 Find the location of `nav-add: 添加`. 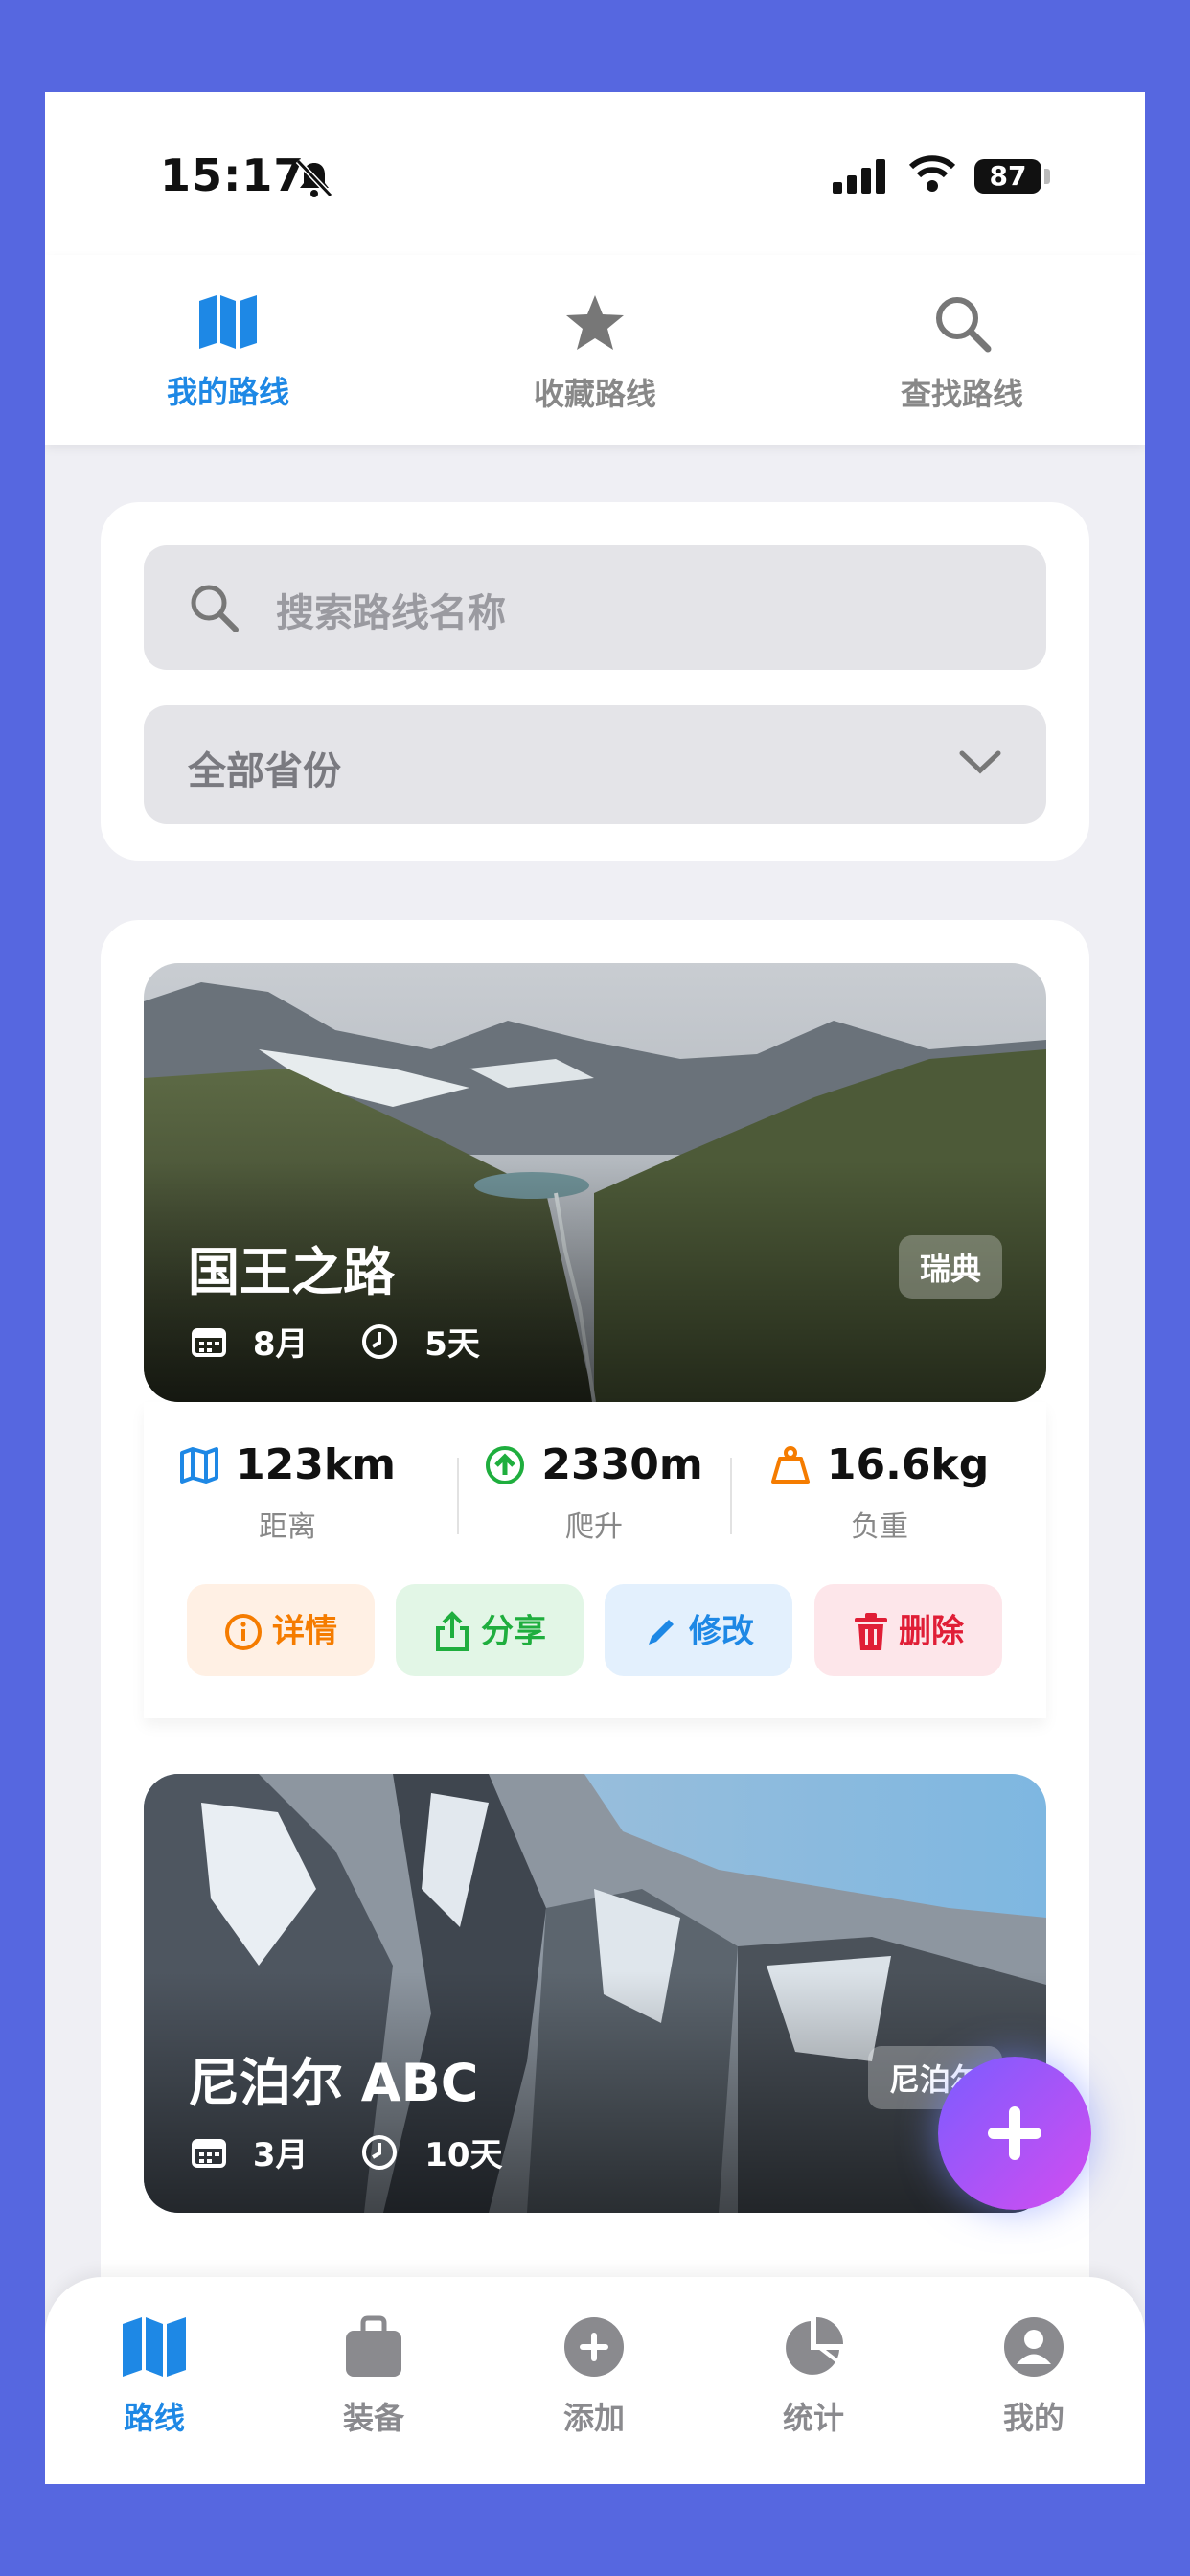

nav-add: 添加 is located at coordinates (594, 2376).